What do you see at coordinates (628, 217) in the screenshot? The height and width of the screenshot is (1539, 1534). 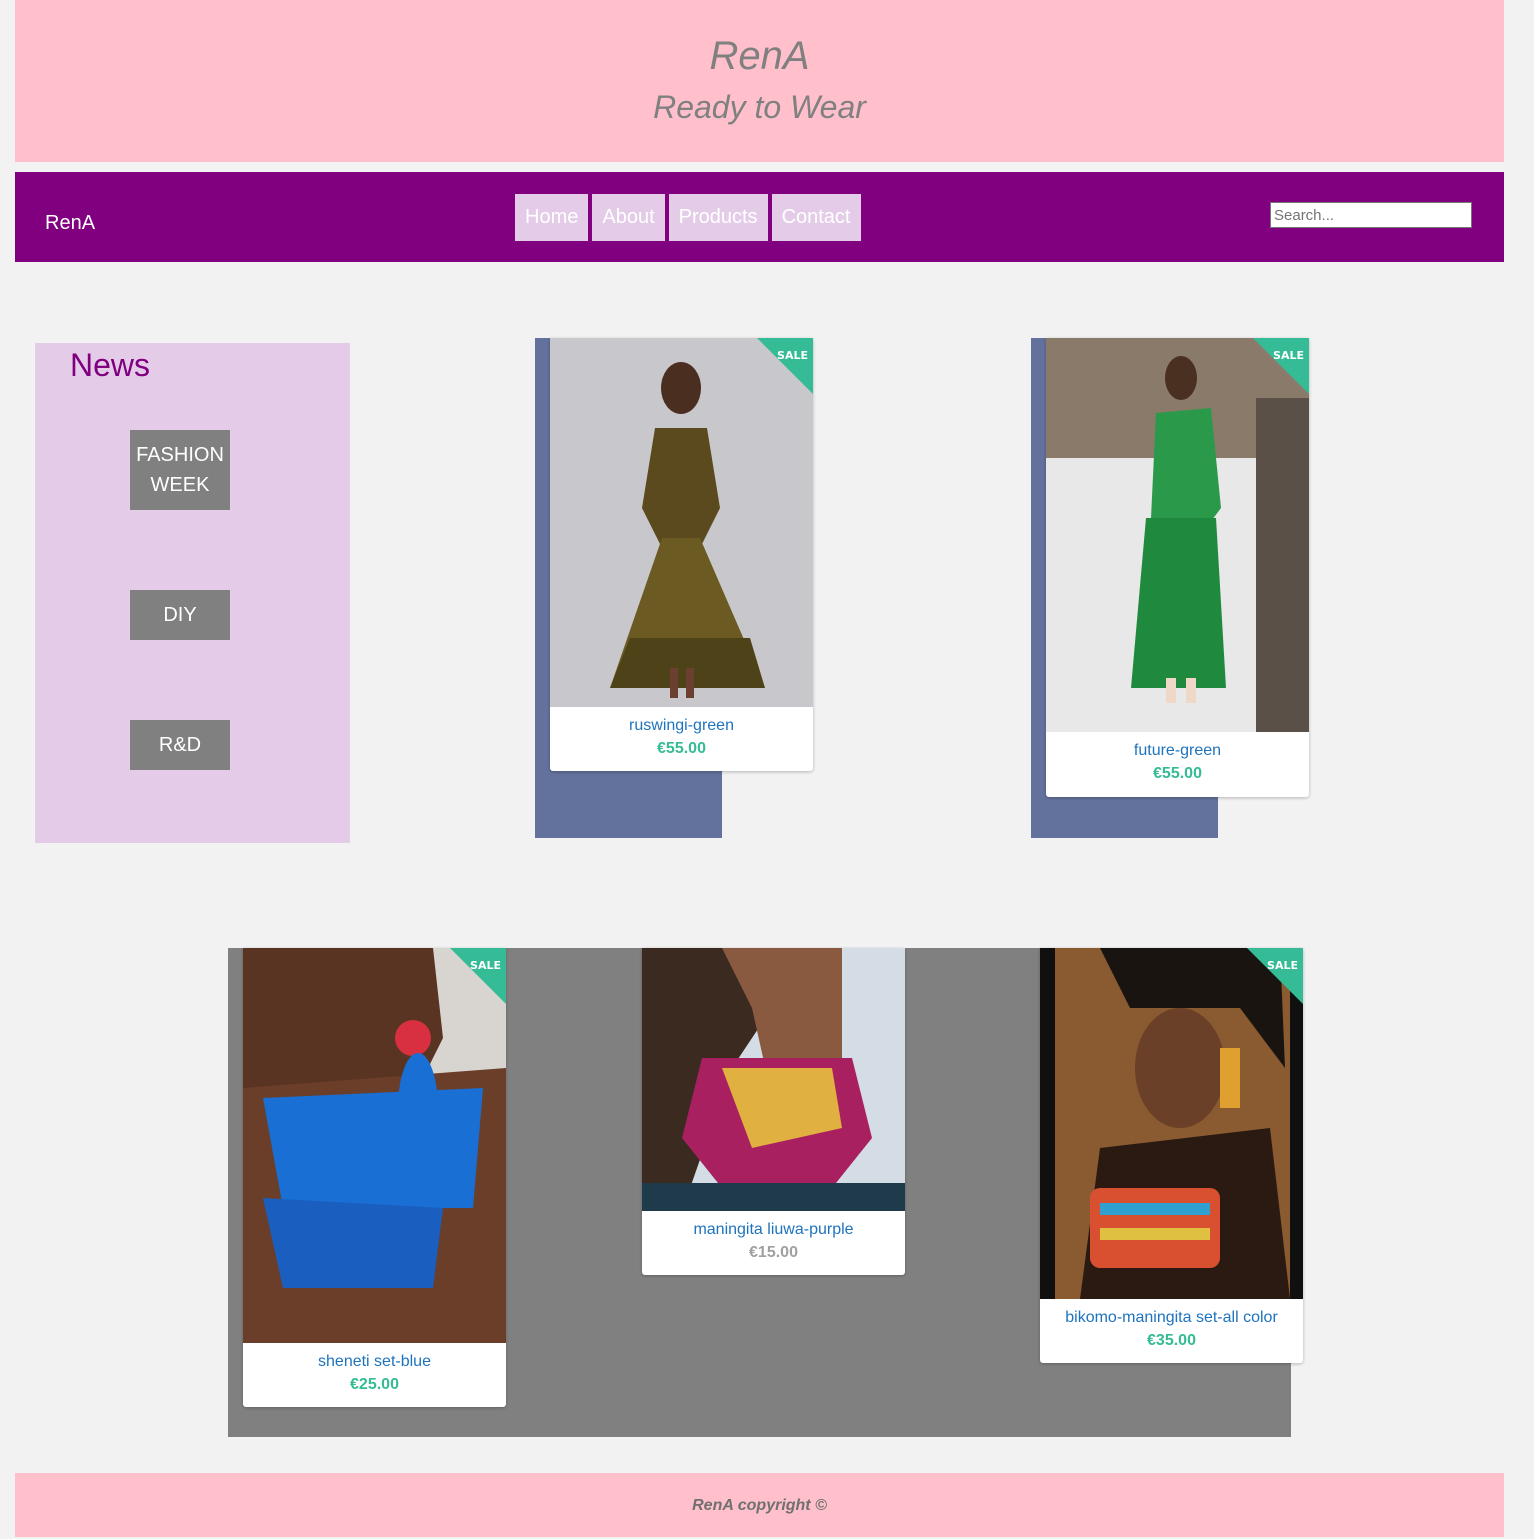 I see `nav-link-about: About` at bounding box center [628, 217].